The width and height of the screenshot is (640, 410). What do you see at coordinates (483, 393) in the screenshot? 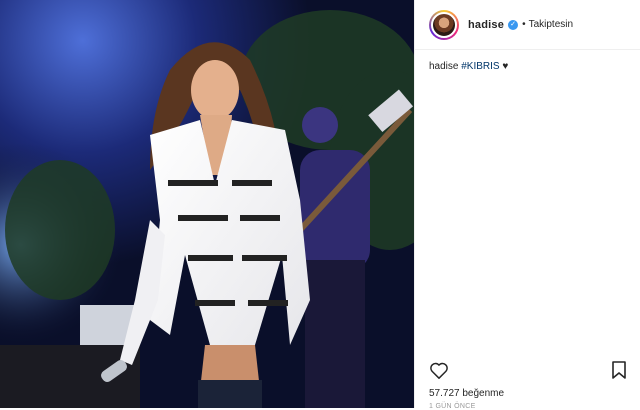
I see `likes-label: beğenme` at bounding box center [483, 393].